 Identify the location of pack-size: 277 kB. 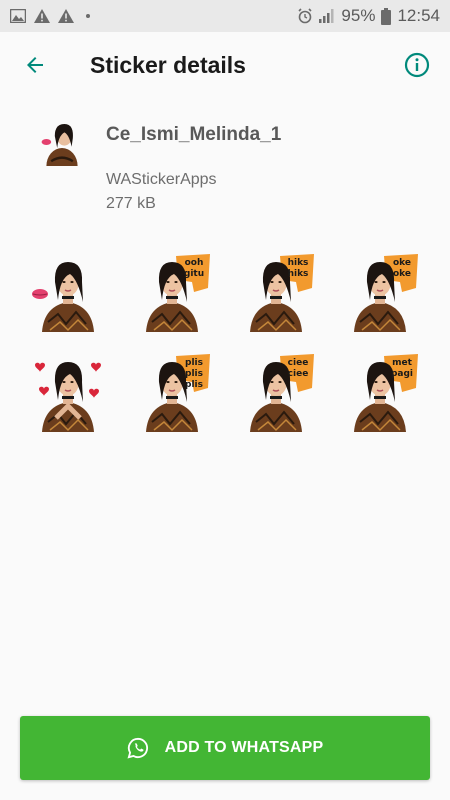
(131, 203).